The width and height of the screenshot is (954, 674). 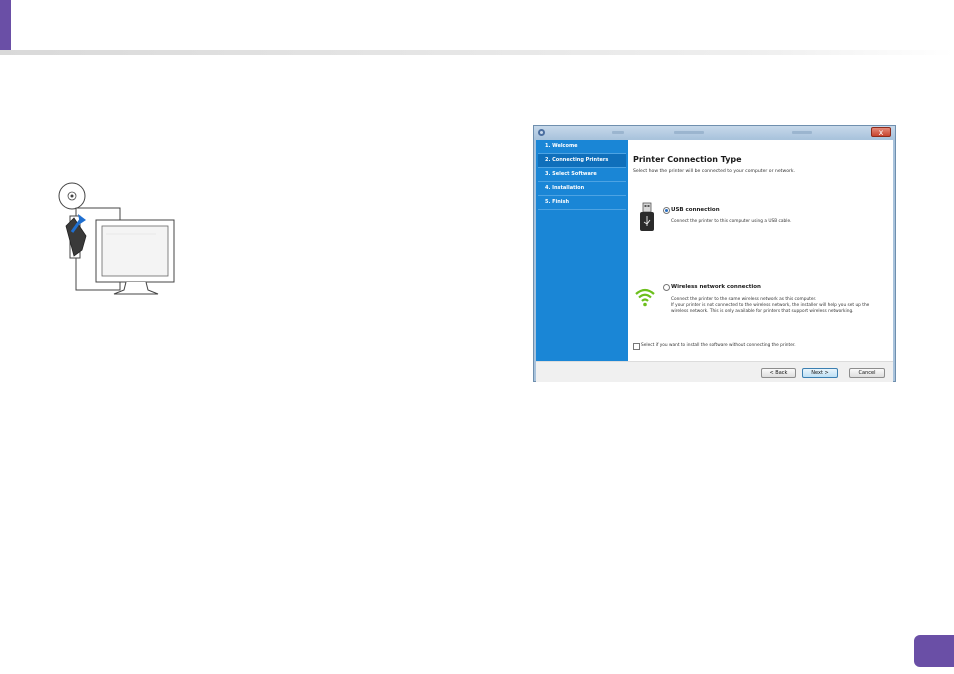 What do you see at coordinates (666, 287) in the screenshot?
I see `wireless-connection-radio` at bounding box center [666, 287].